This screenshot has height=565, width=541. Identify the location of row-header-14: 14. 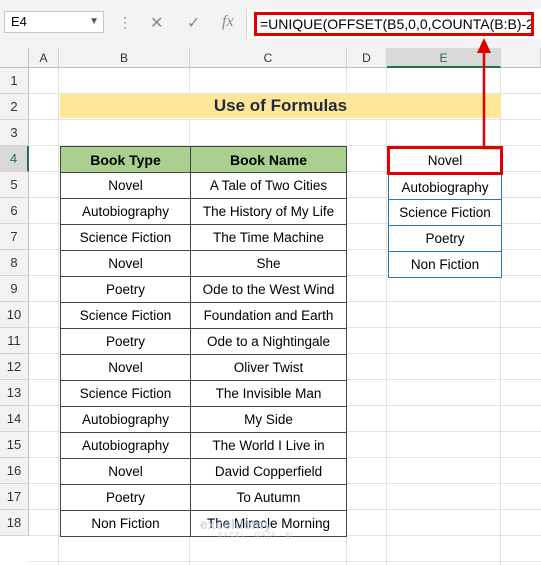
(14, 419).